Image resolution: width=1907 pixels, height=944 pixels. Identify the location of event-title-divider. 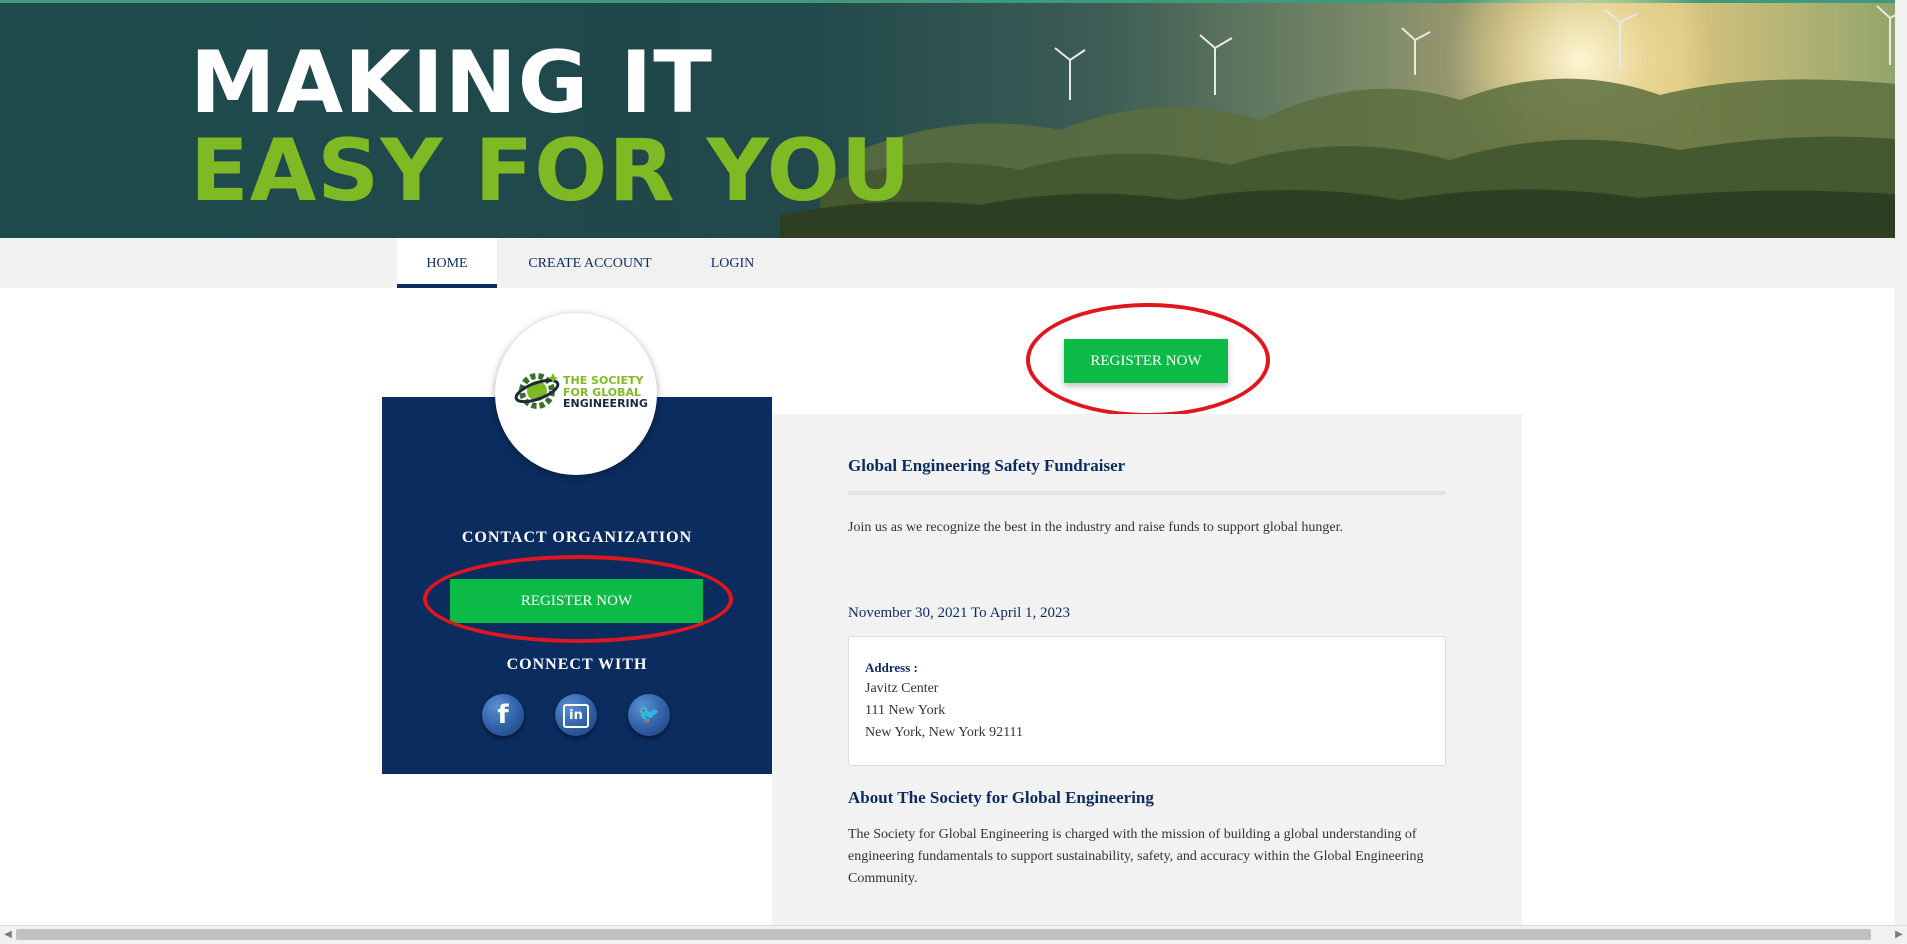
(1147, 493).